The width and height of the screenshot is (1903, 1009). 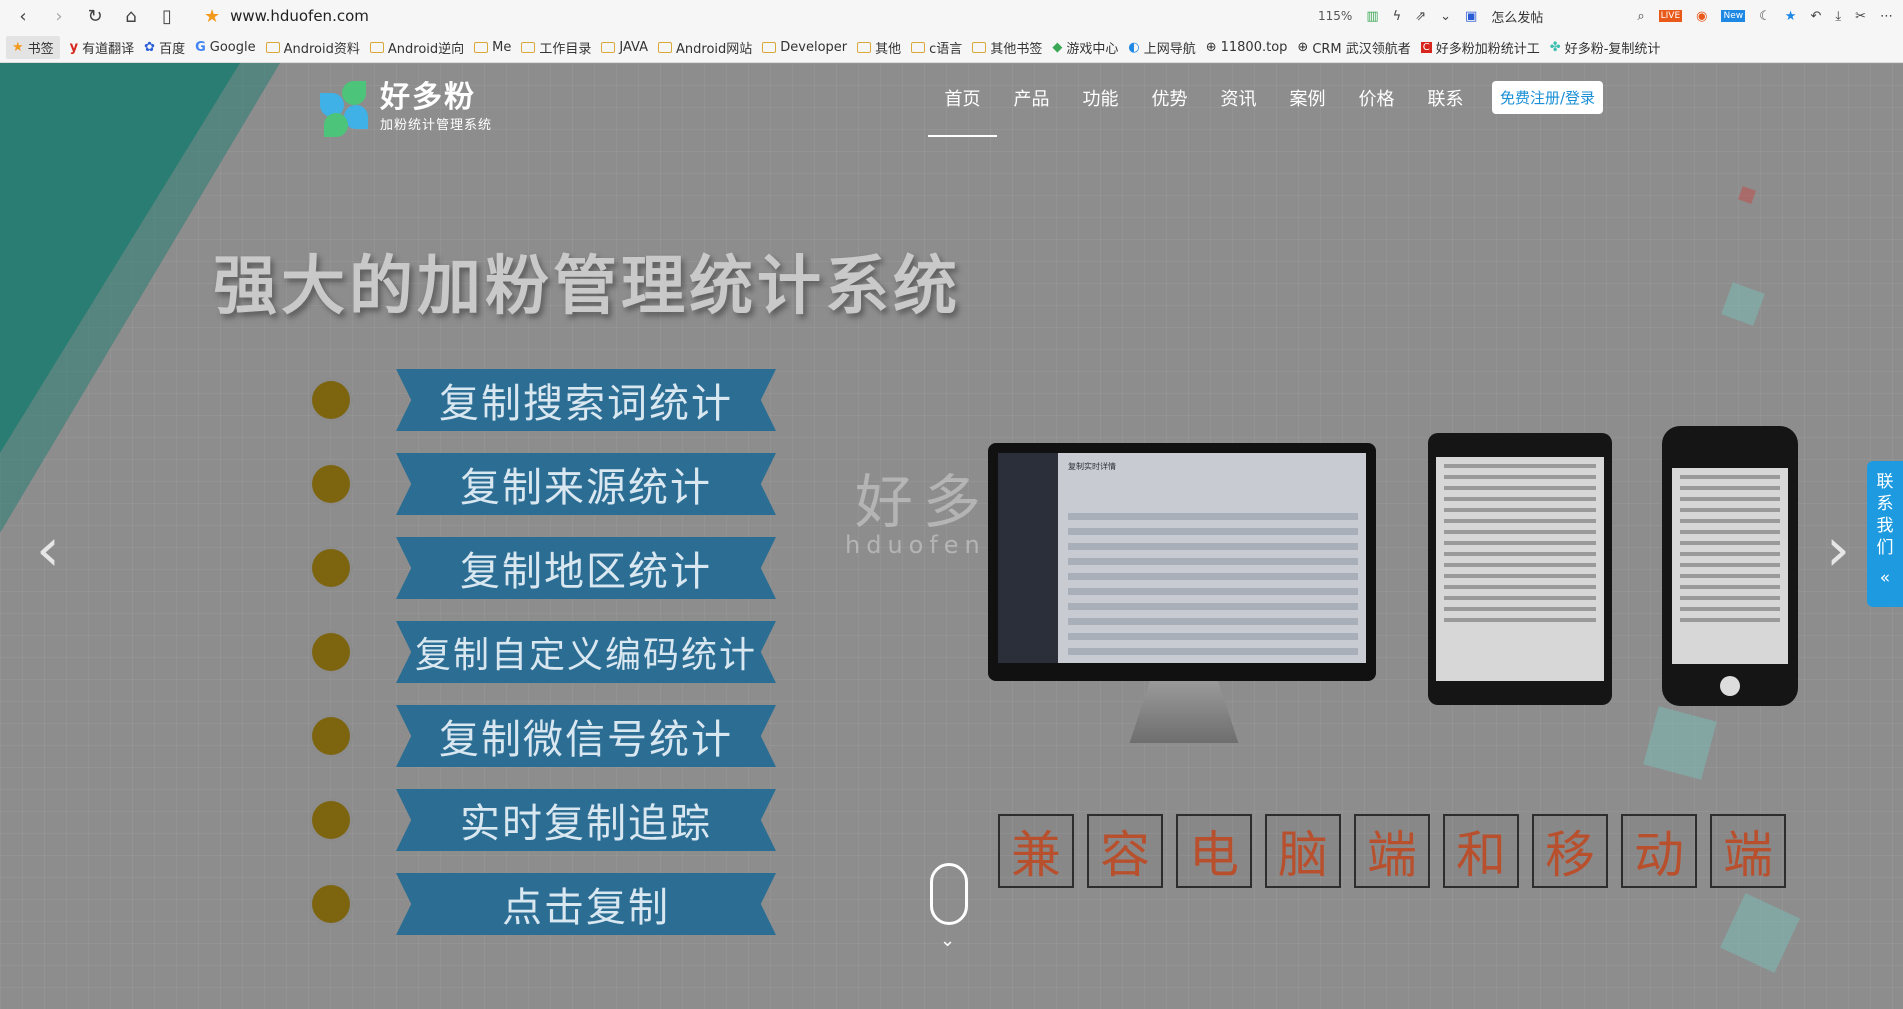 What do you see at coordinates (1885, 534) in the screenshot?
I see `contact-us-tab: 联 系 我 们 «` at bounding box center [1885, 534].